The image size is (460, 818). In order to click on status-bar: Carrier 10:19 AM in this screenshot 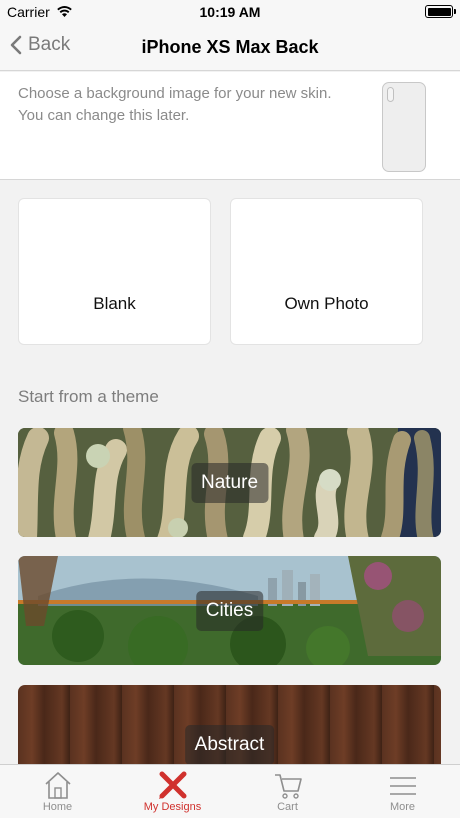, I will do `click(230, 12)`.